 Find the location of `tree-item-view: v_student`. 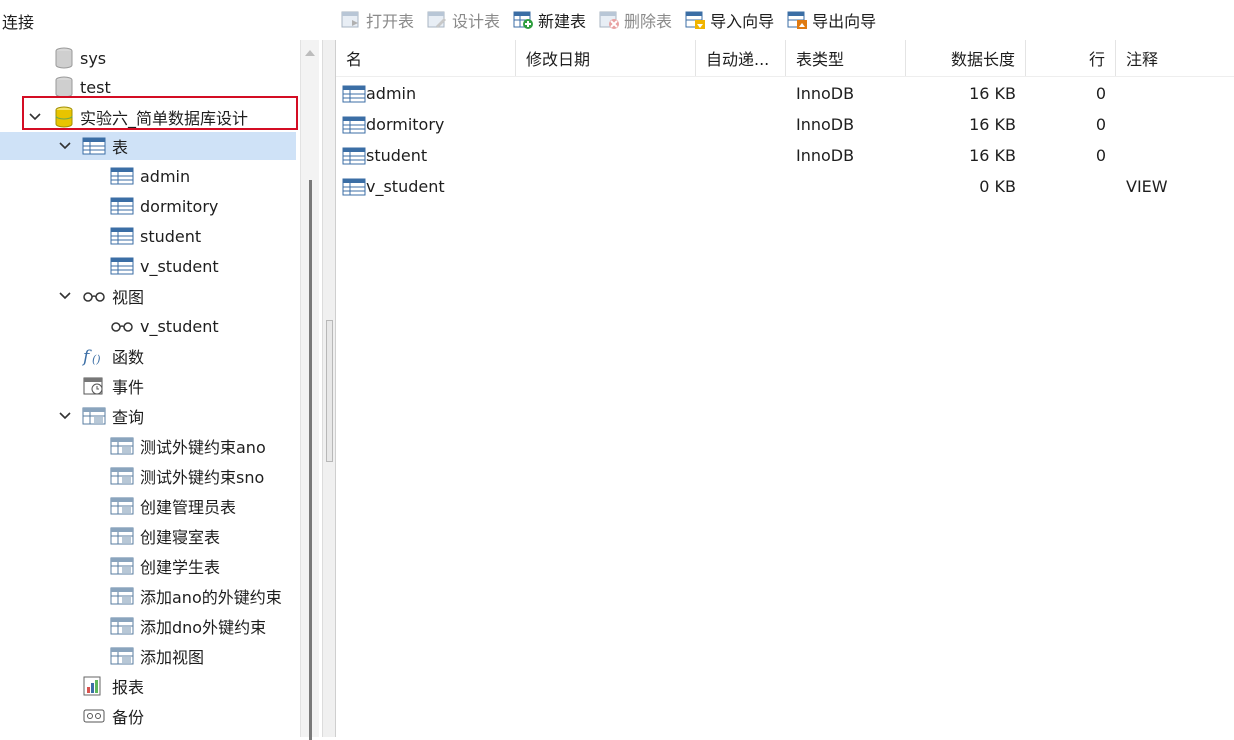

tree-item-view: v_student is located at coordinates (164, 326).